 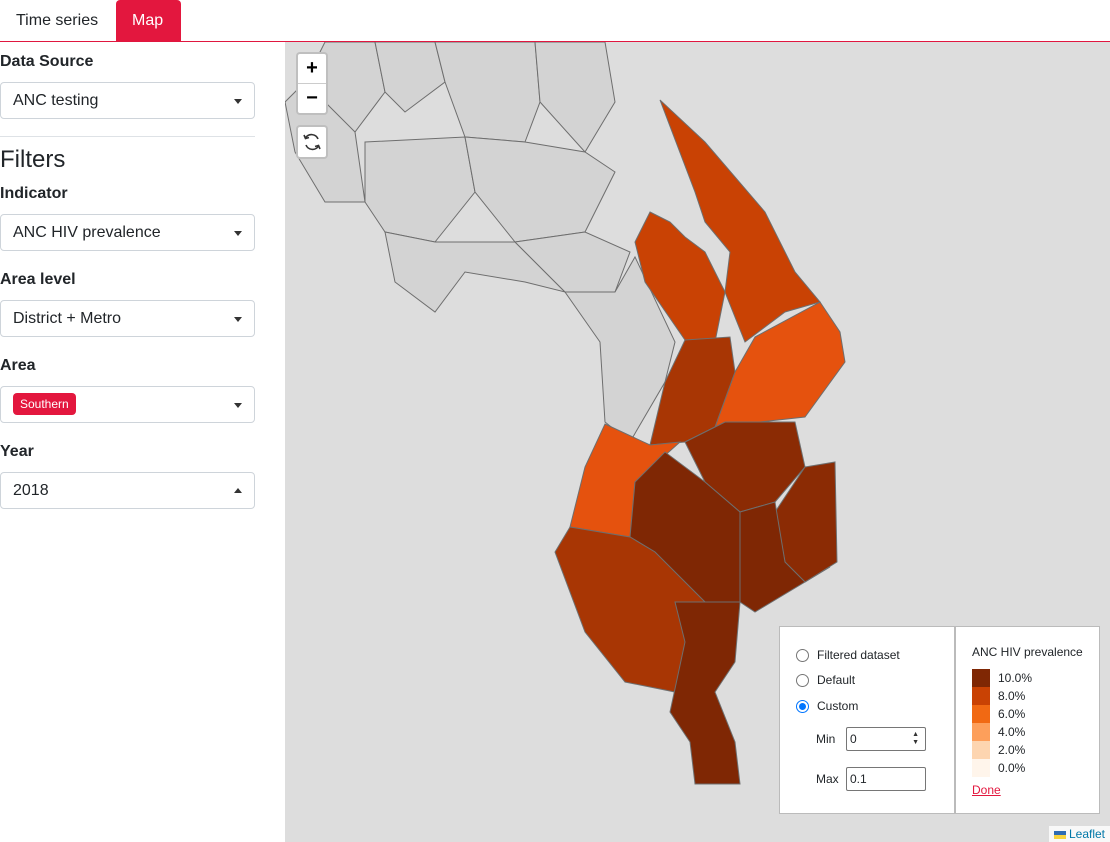 What do you see at coordinates (802, 706) in the screenshot?
I see `radio-custom` at bounding box center [802, 706].